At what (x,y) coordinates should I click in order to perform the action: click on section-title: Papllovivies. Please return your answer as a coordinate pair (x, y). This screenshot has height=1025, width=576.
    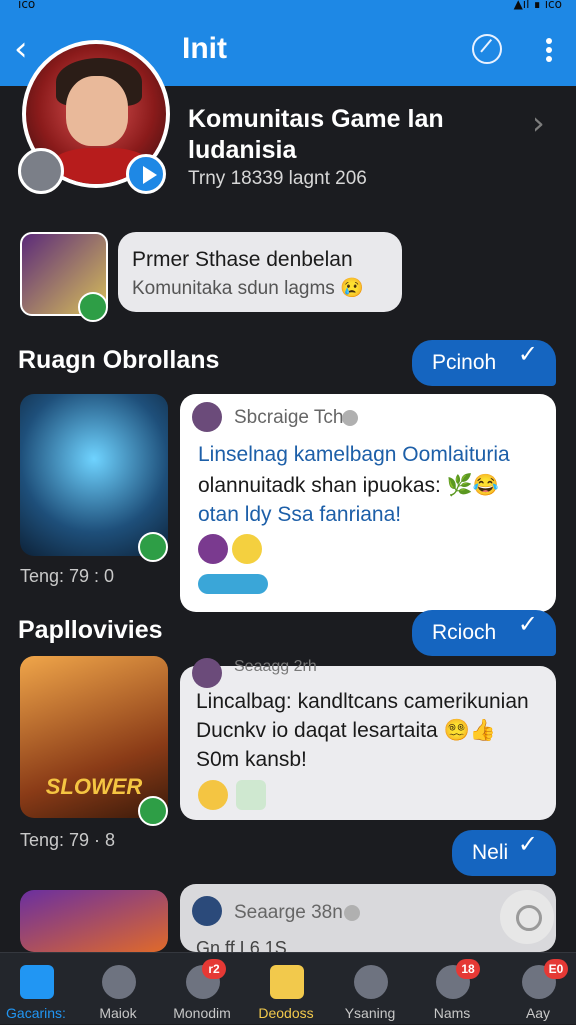
    Looking at the image, I should click on (90, 630).